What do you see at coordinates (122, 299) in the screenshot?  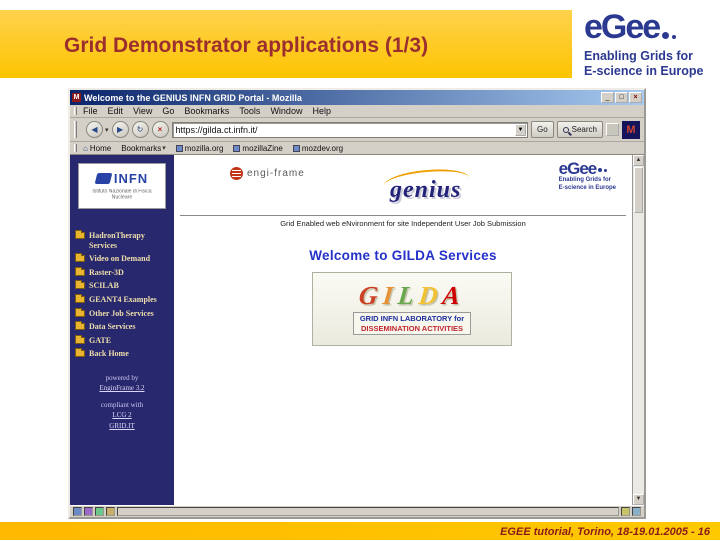 I see `sidebar-item-geant4: GEANT4 Examples` at bounding box center [122, 299].